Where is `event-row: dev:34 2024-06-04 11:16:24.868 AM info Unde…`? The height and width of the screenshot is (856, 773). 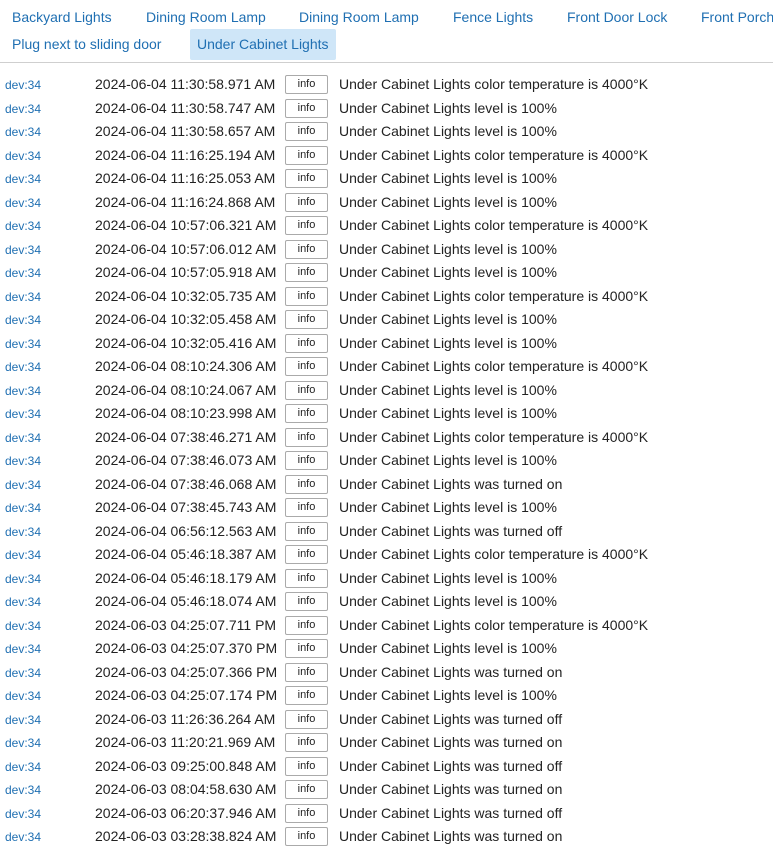 event-row: dev:34 2024-06-04 11:16:24.868 AM info Unde… is located at coordinates (386, 203).